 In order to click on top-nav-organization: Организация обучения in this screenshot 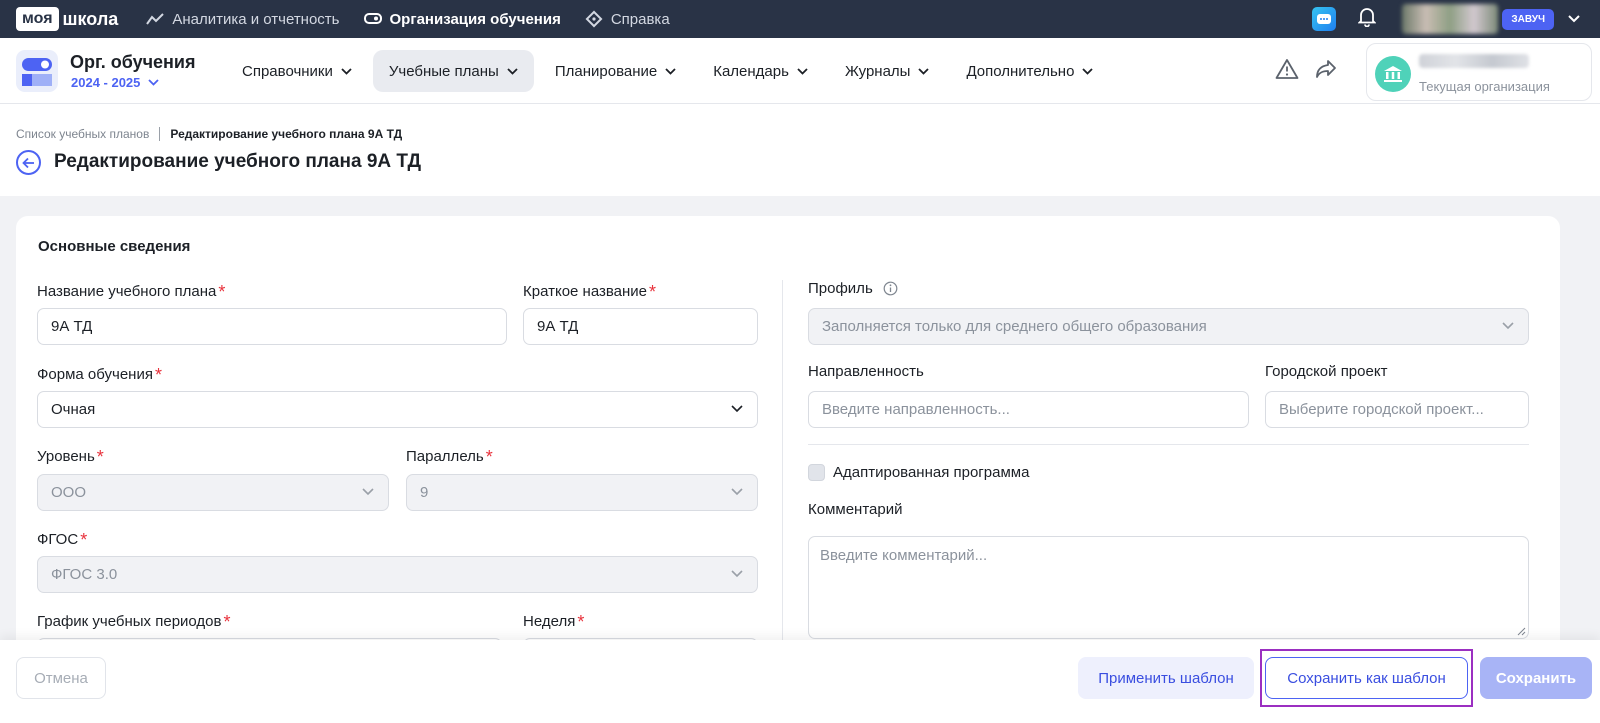, I will do `click(462, 19)`.